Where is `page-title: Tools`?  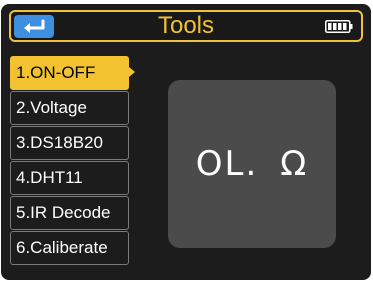 page-title: Tools is located at coordinates (186, 25).